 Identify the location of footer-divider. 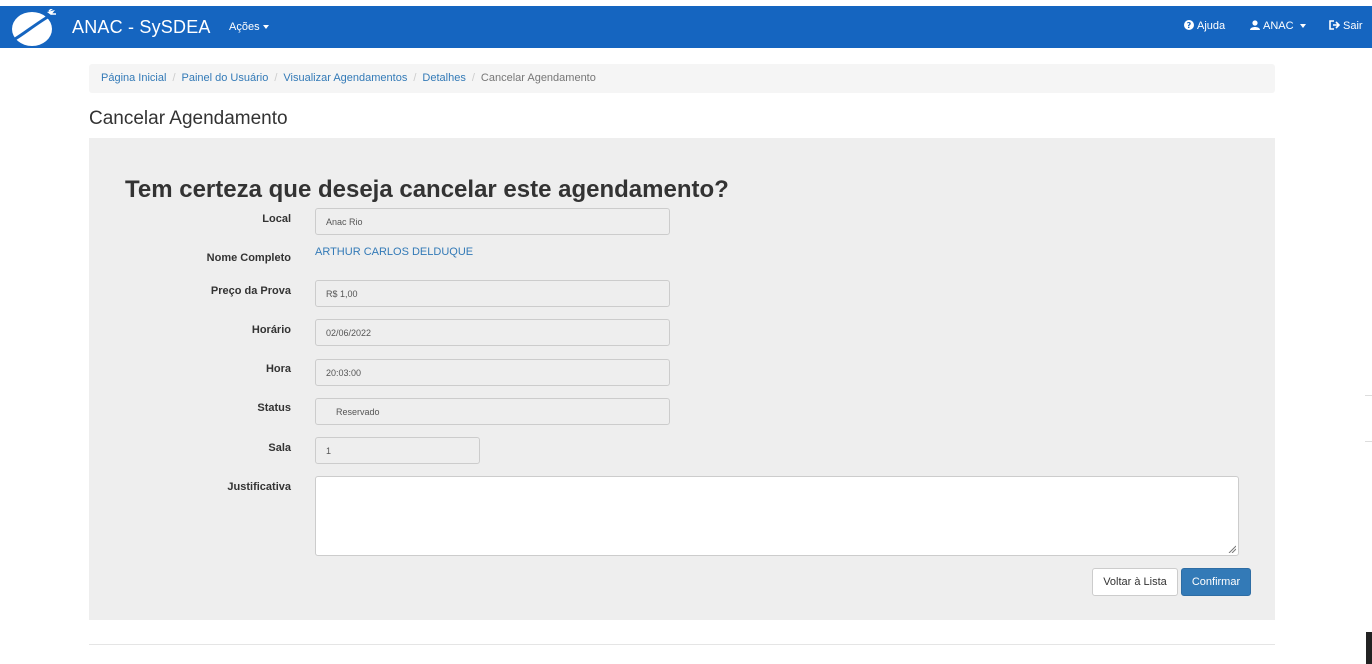
(682, 644).